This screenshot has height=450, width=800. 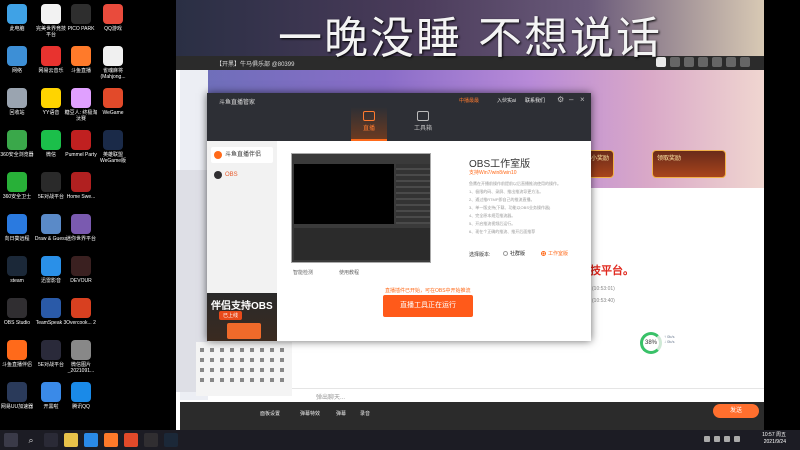 What do you see at coordinates (612, 271) in the screenshot?
I see `promo-red-text: 技平台。` at bounding box center [612, 271].